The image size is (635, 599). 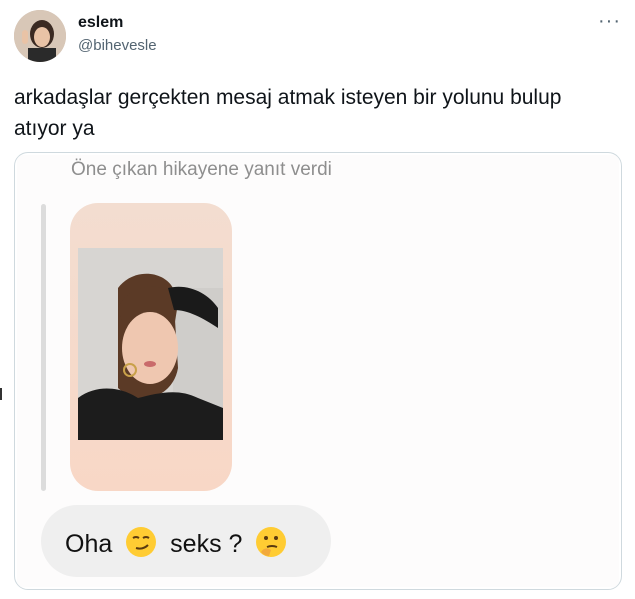 I want to click on story-photo, so click(x=150, y=344).